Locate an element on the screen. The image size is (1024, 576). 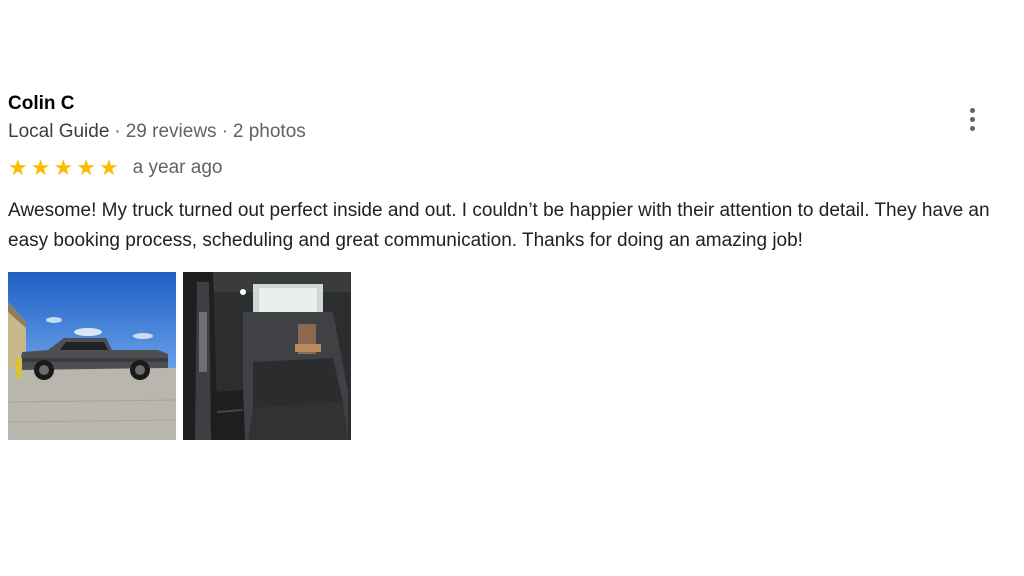
more-vert-icon is located at coordinates (972, 119).